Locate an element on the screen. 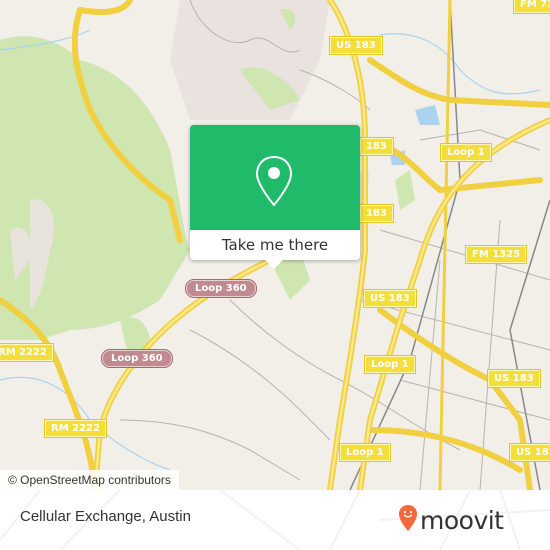 Image resolution: width=550 pixels, height=550 pixels. footer-bar: Cellular Exchange, Austin moovit is located at coordinates (275, 520).